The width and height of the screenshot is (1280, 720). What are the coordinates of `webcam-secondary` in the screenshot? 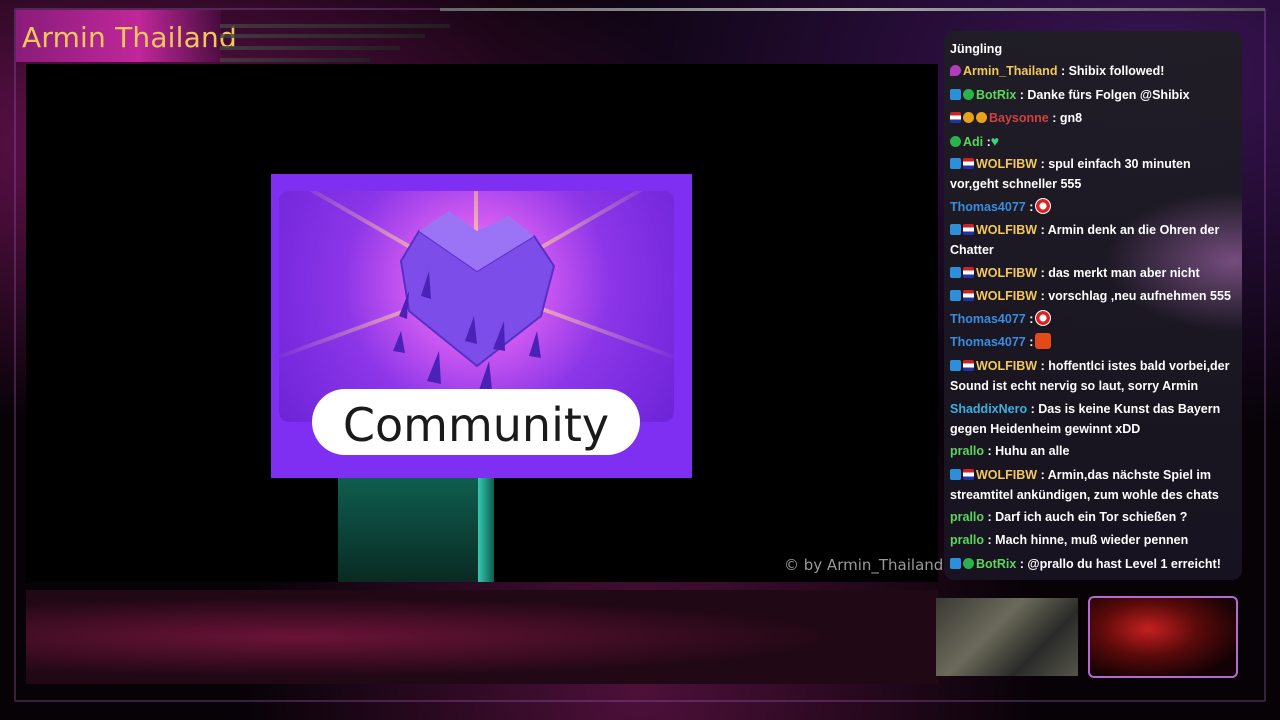 It's located at (1163, 637).